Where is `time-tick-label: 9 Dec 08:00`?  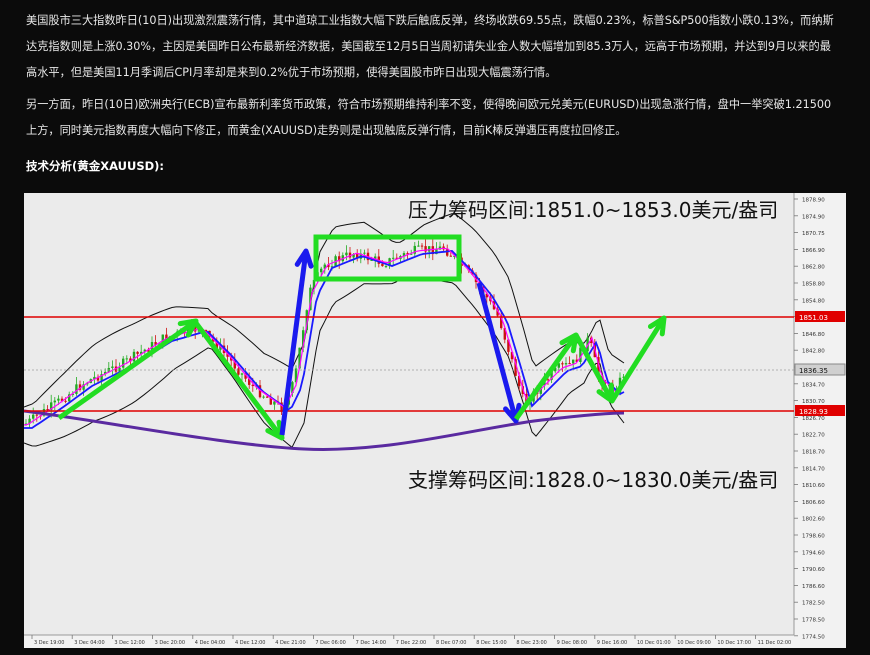
time-tick-label: 9 Dec 08:00 is located at coordinates (572, 643).